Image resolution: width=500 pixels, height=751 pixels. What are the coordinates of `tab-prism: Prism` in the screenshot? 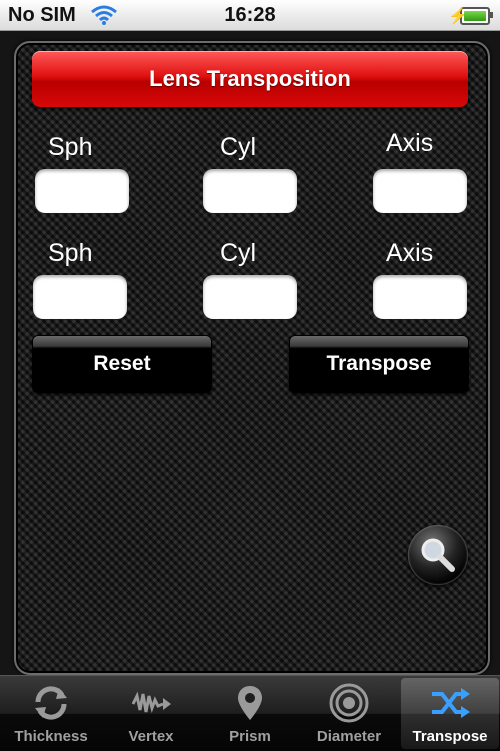 It's located at (250, 713).